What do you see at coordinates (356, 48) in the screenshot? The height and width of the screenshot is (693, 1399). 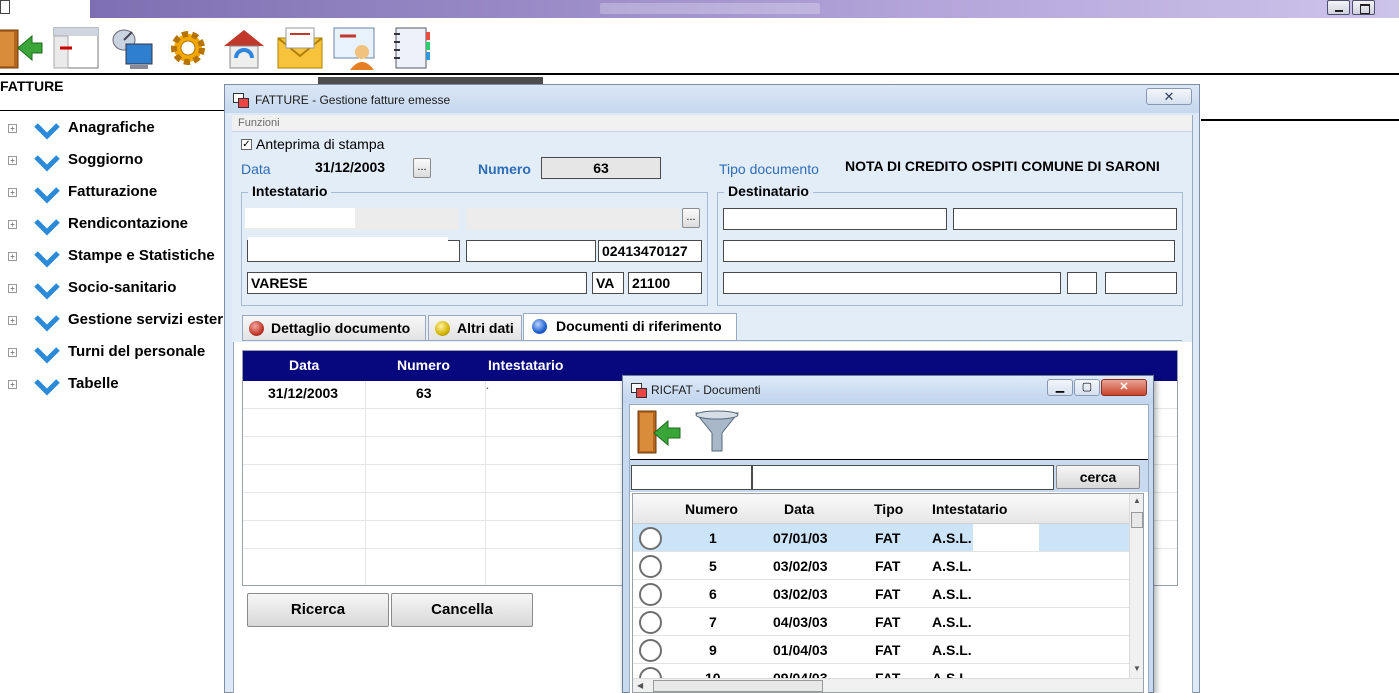 I see `user-card-icon` at bounding box center [356, 48].